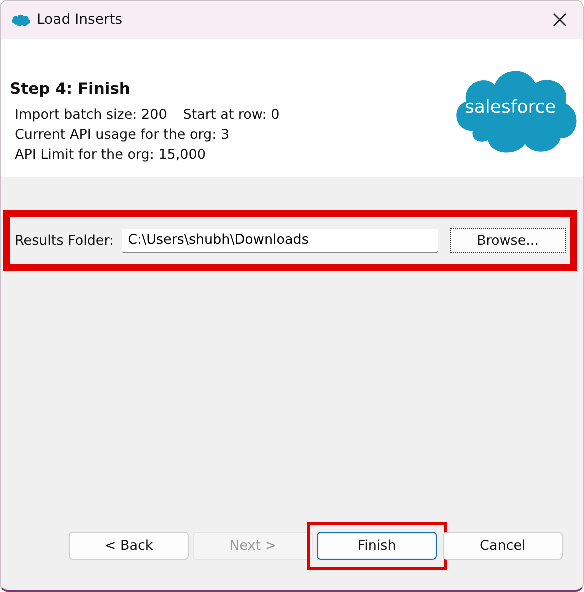 This screenshot has width=584, height=592. Describe the element at coordinates (110, 155) in the screenshot. I see `info-text: API Limit for the org: 15,000` at that location.